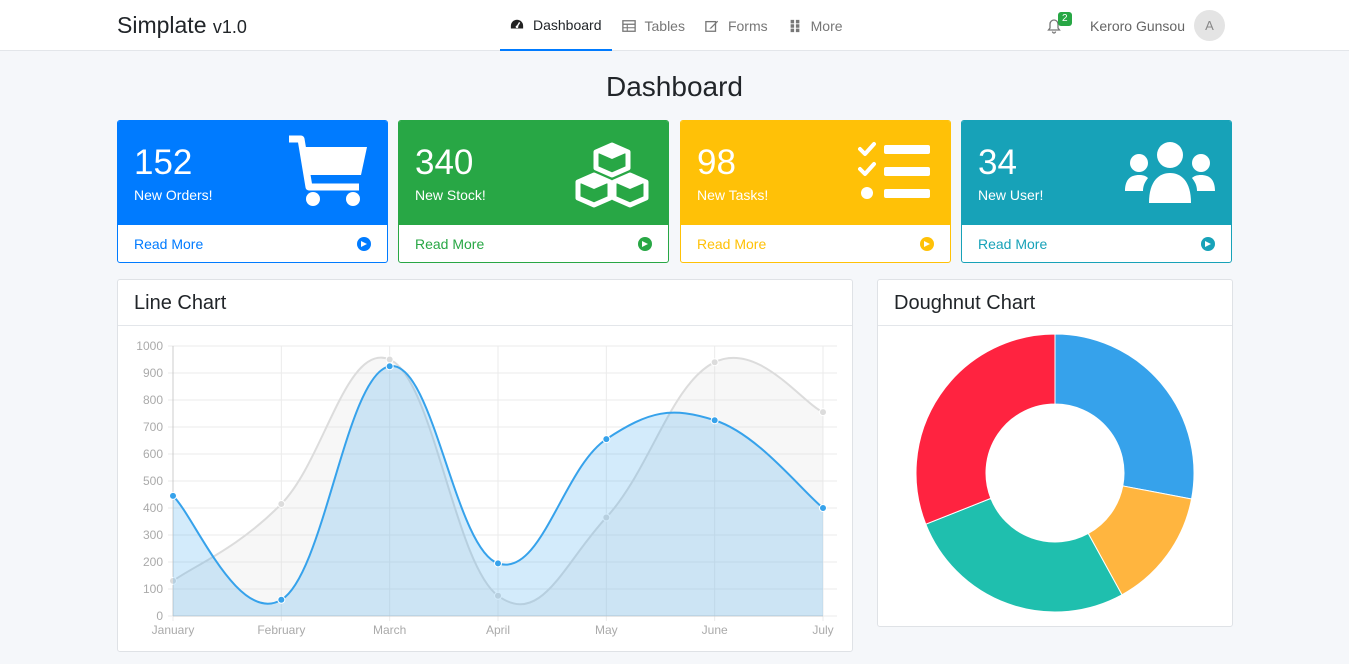  Describe the element at coordinates (229, 27) in the screenshot. I see `brand-version: v1.0` at that location.